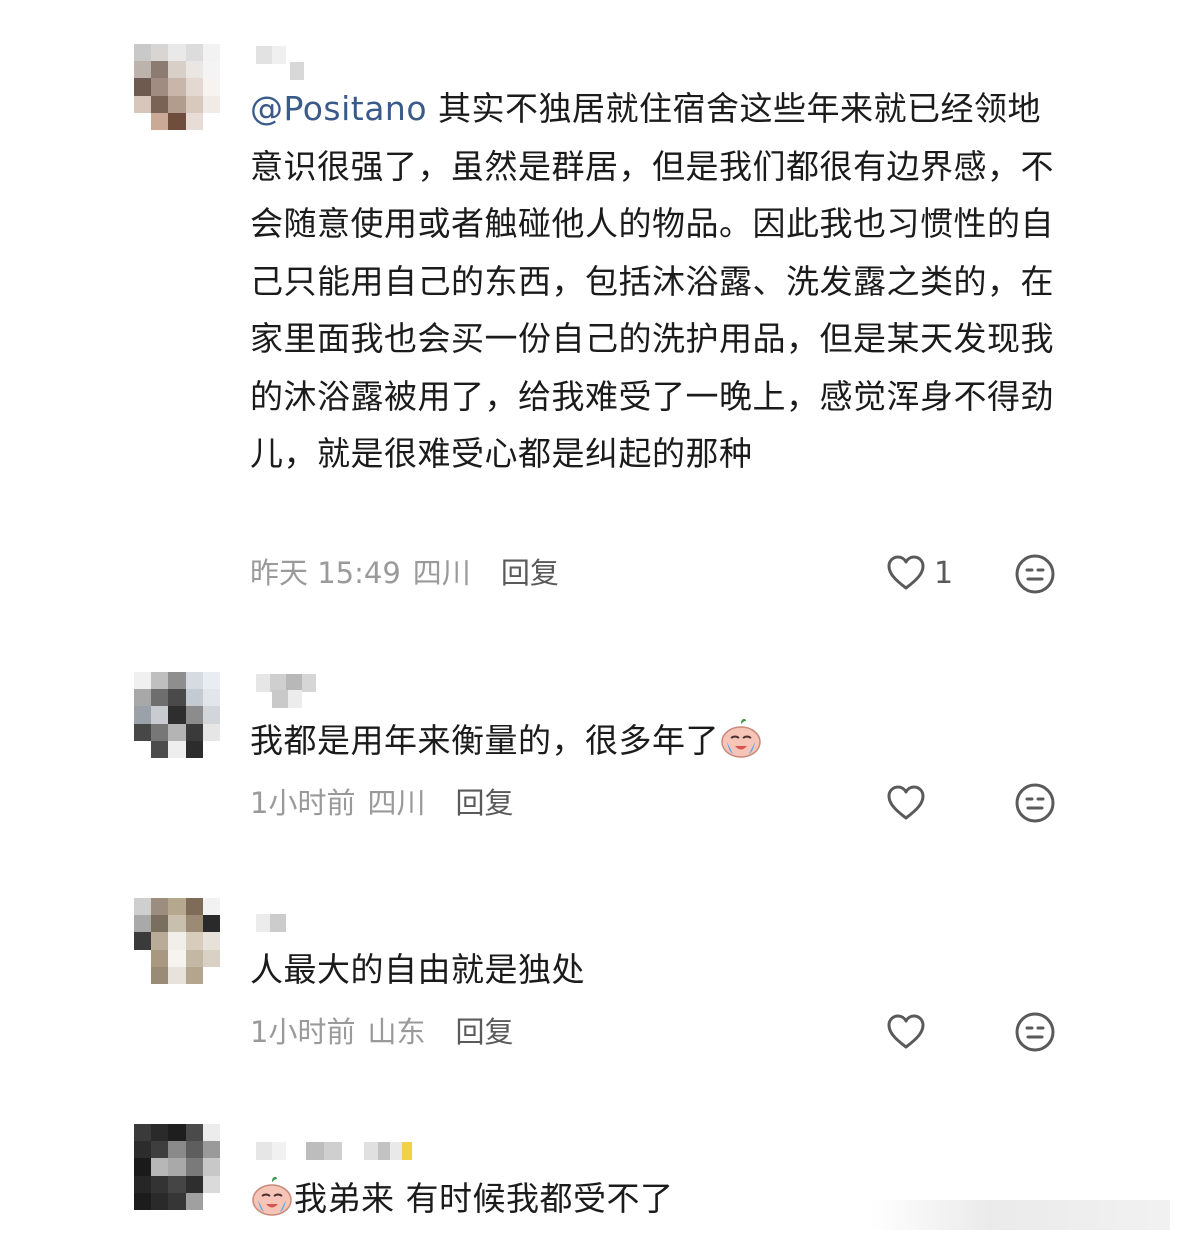 The image size is (1179, 1237). Describe the element at coordinates (484, 740) in the screenshot. I see `comment-text-body: 我都是用年来衡量的，很多年了` at that location.